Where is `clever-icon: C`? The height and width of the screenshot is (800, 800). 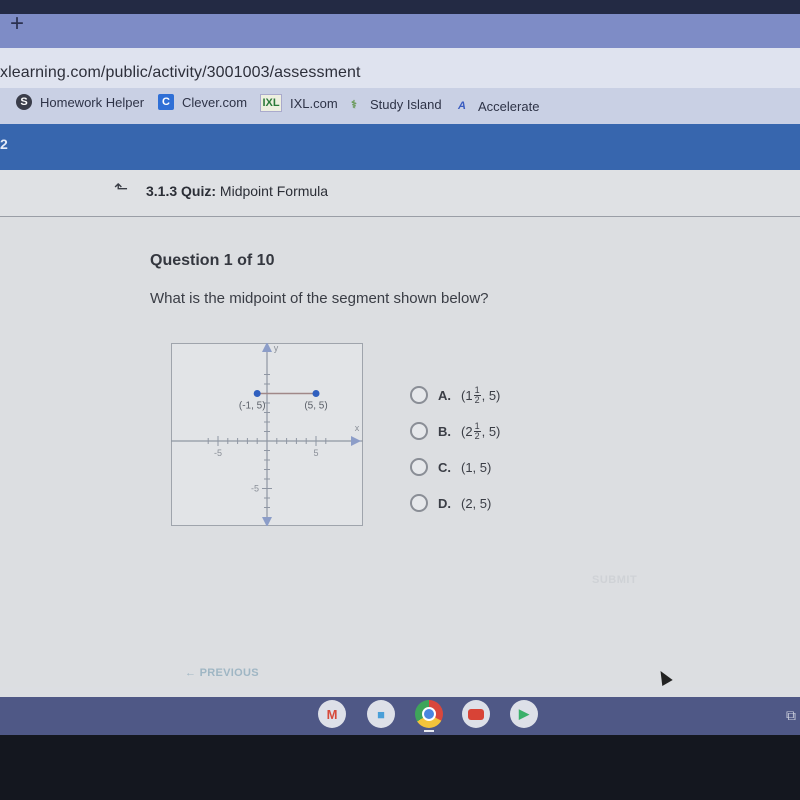
clever-icon: C is located at coordinates (166, 102).